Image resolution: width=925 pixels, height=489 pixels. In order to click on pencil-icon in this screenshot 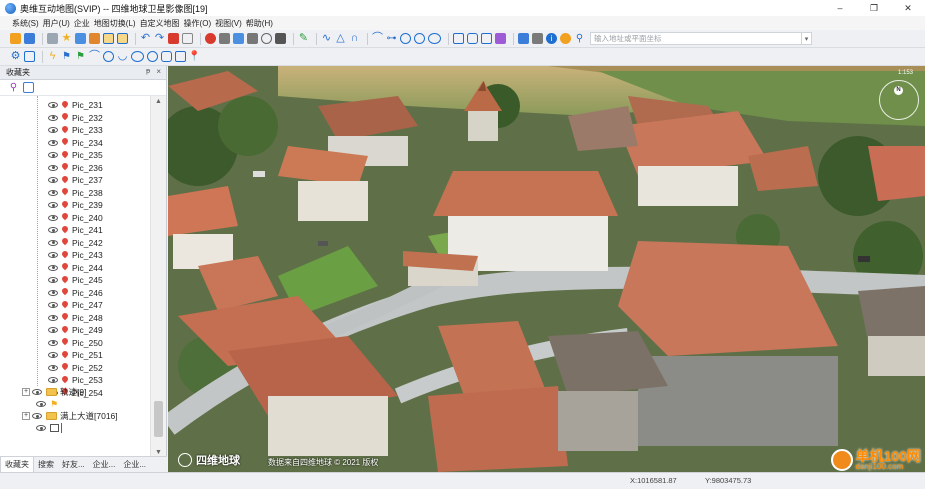, I will do `click(224, 38)`.